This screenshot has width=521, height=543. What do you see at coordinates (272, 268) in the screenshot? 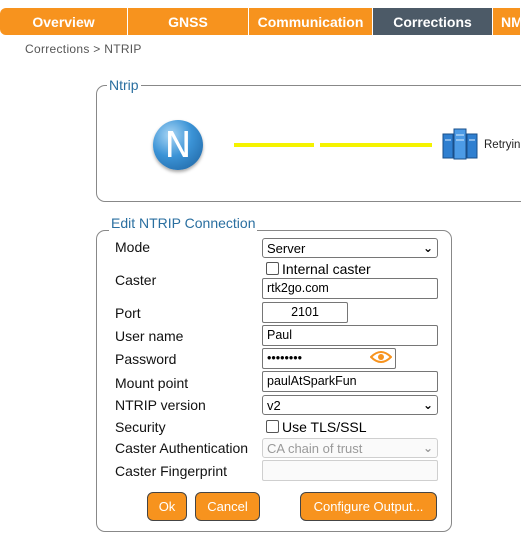
I see `internal-caster-checkbox` at bounding box center [272, 268].